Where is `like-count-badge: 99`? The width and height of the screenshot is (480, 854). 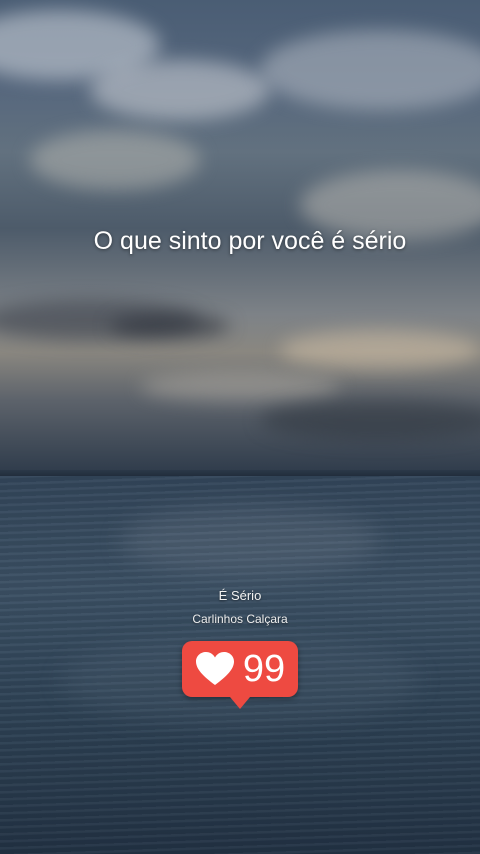 like-count-badge: 99 is located at coordinates (240, 675).